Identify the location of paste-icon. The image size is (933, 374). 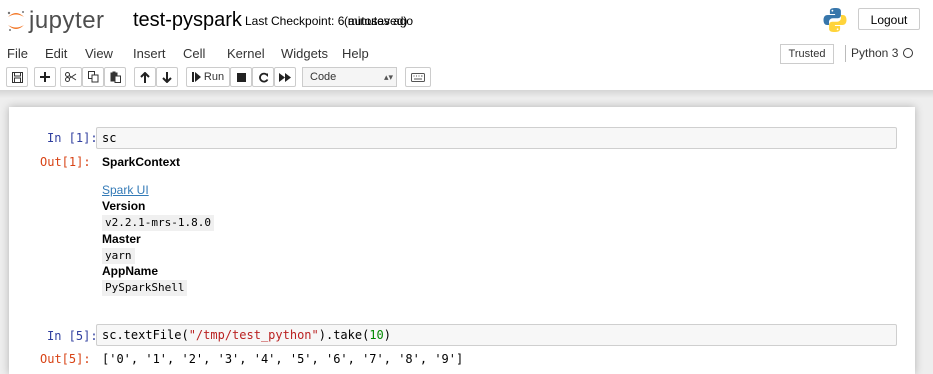
(115, 77).